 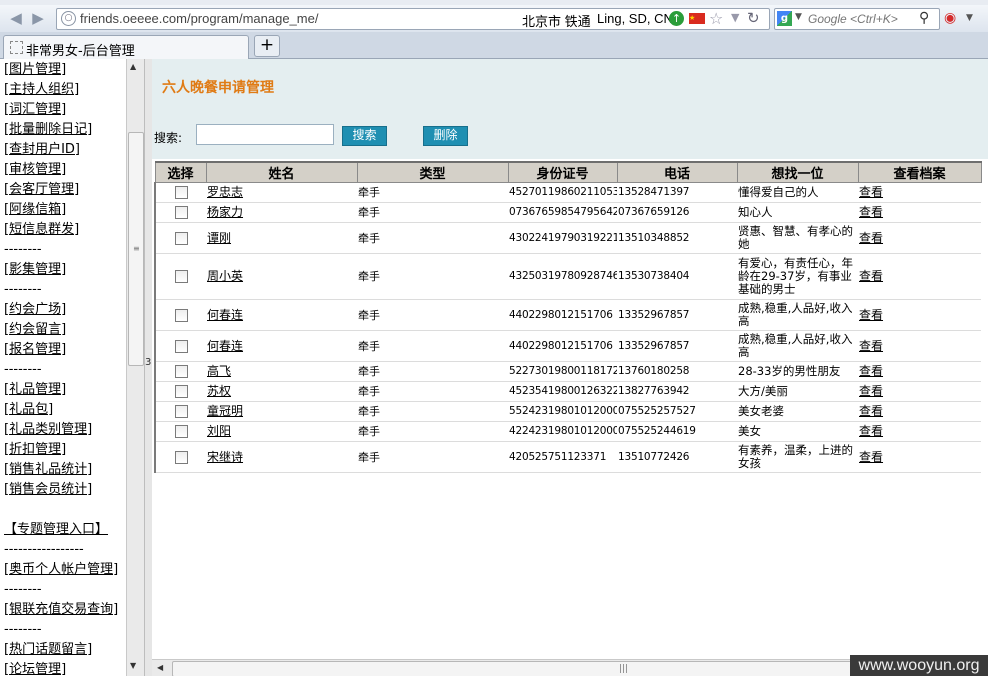 I want to click on new-tab-button: +, so click(x=267, y=46).